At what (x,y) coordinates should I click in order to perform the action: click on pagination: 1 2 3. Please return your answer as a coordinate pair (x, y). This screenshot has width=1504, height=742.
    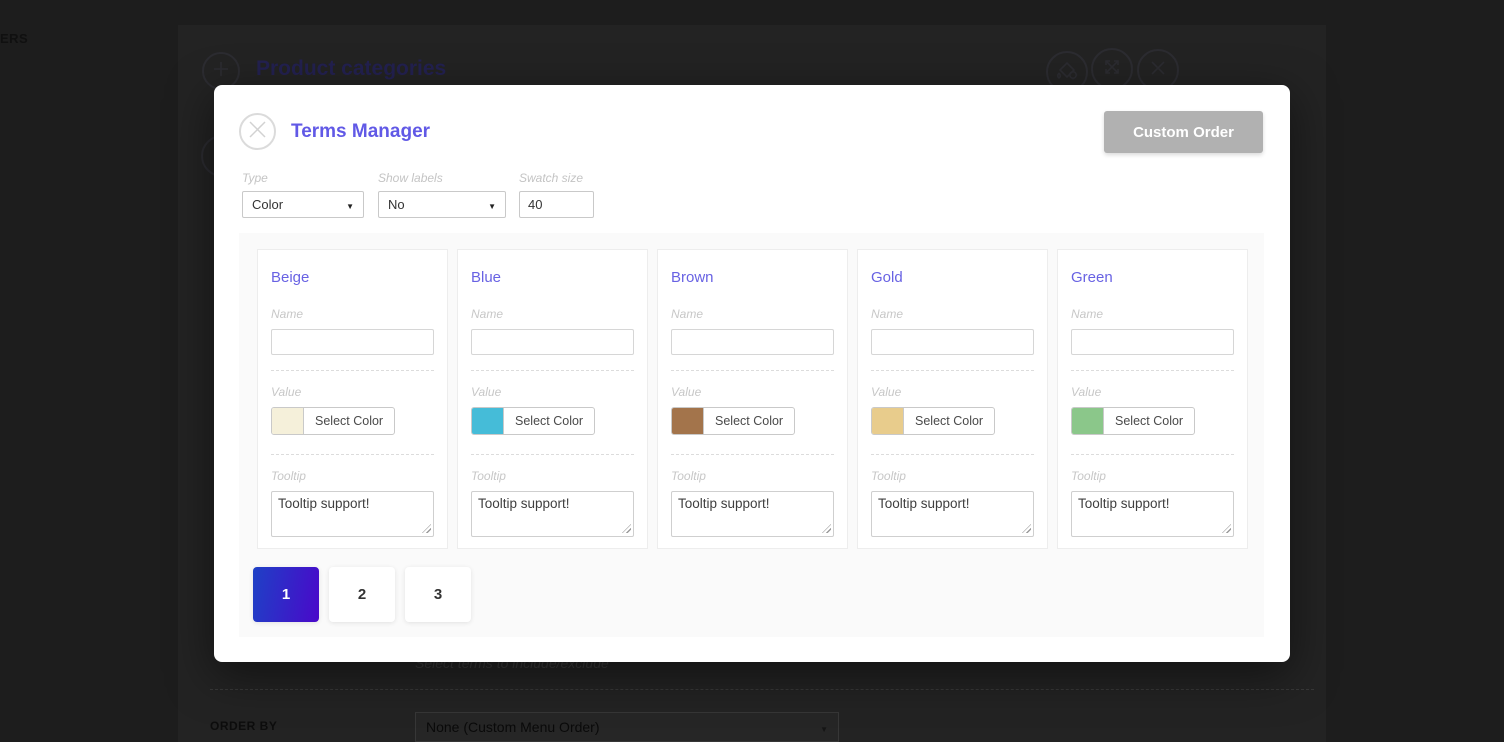
    Looking at the image, I should click on (362, 594).